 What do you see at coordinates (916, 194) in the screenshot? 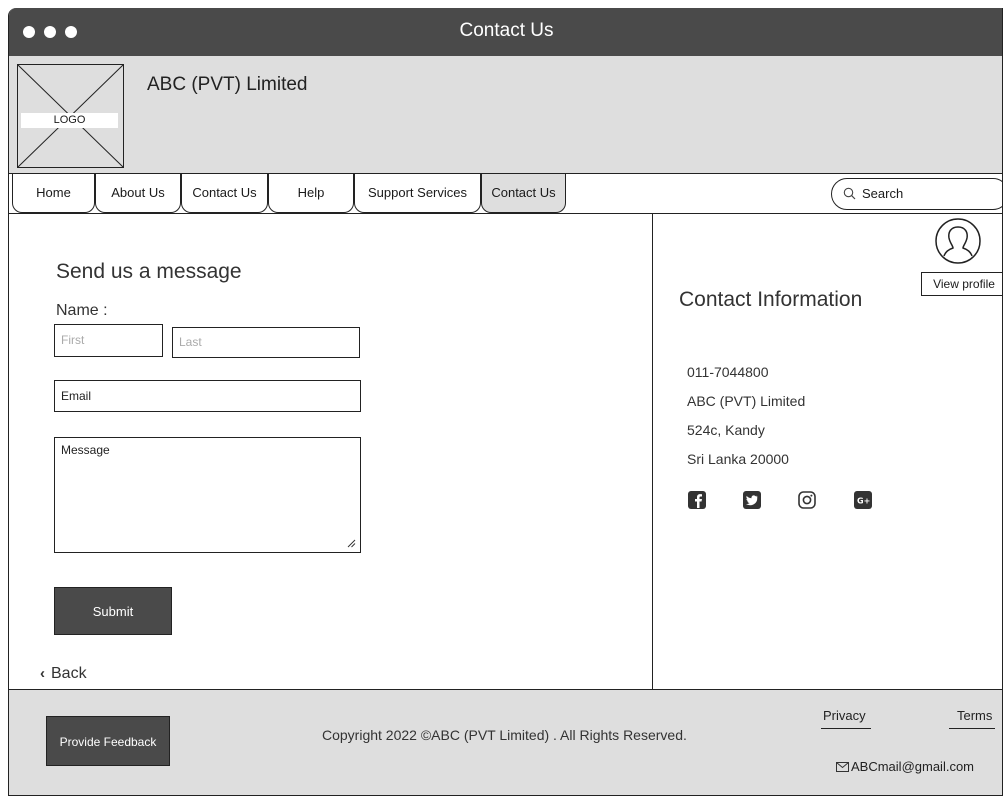
I see `search-input: Search` at bounding box center [916, 194].